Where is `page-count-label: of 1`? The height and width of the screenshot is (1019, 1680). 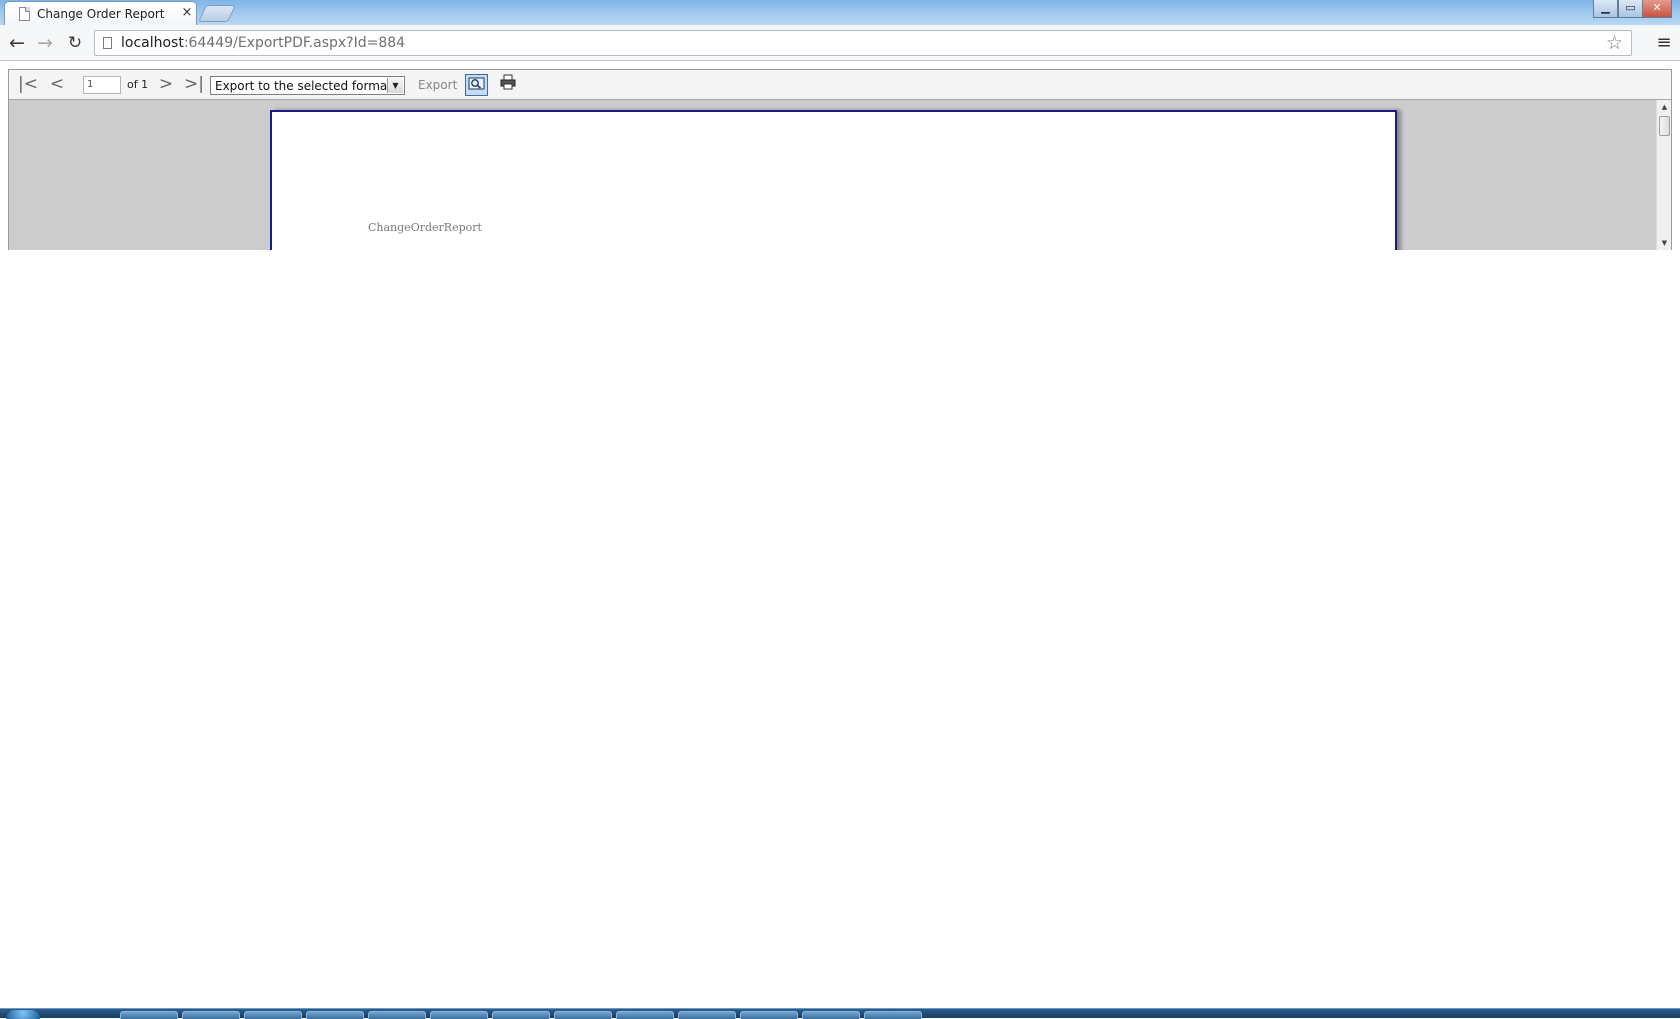
page-count-label: of 1 is located at coordinates (138, 84).